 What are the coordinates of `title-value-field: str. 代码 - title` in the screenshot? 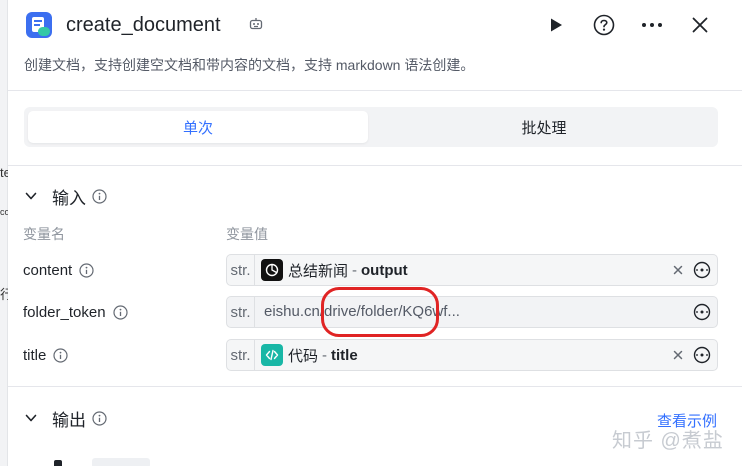 It's located at (472, 355).